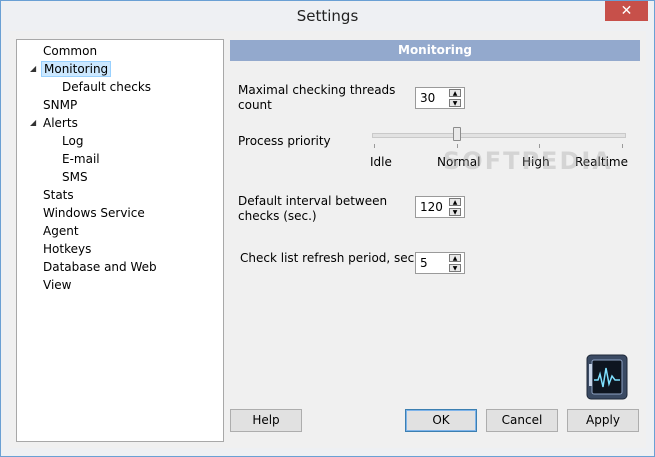  Describe the element at coordinates (428, 98) in the screenshot. I see `threads-value: 30` at that location.